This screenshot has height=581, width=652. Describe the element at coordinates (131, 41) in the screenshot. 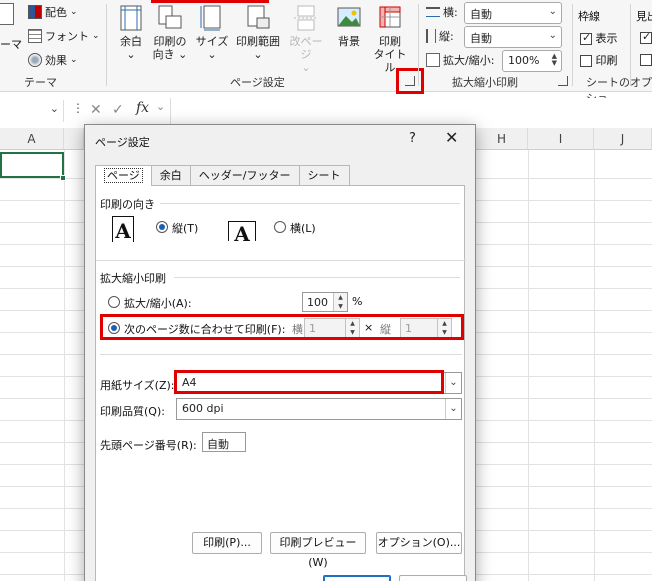

I see `margins-label: 余白` at that location.